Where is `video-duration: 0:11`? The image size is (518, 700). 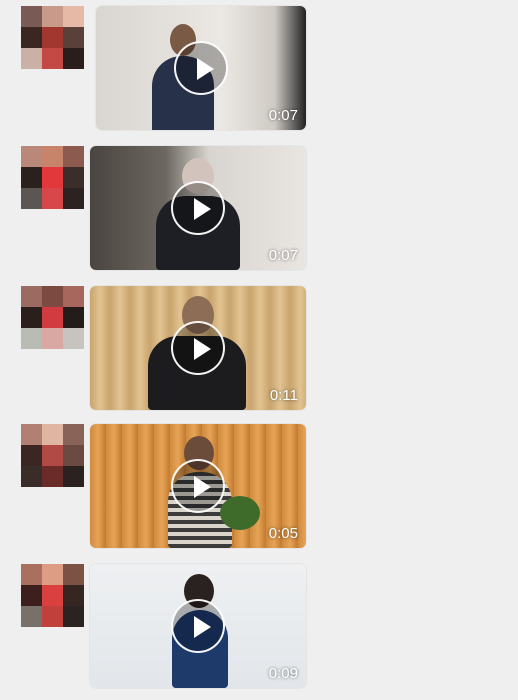 video-duration: 0:11 is located at coordinates (283, 395).